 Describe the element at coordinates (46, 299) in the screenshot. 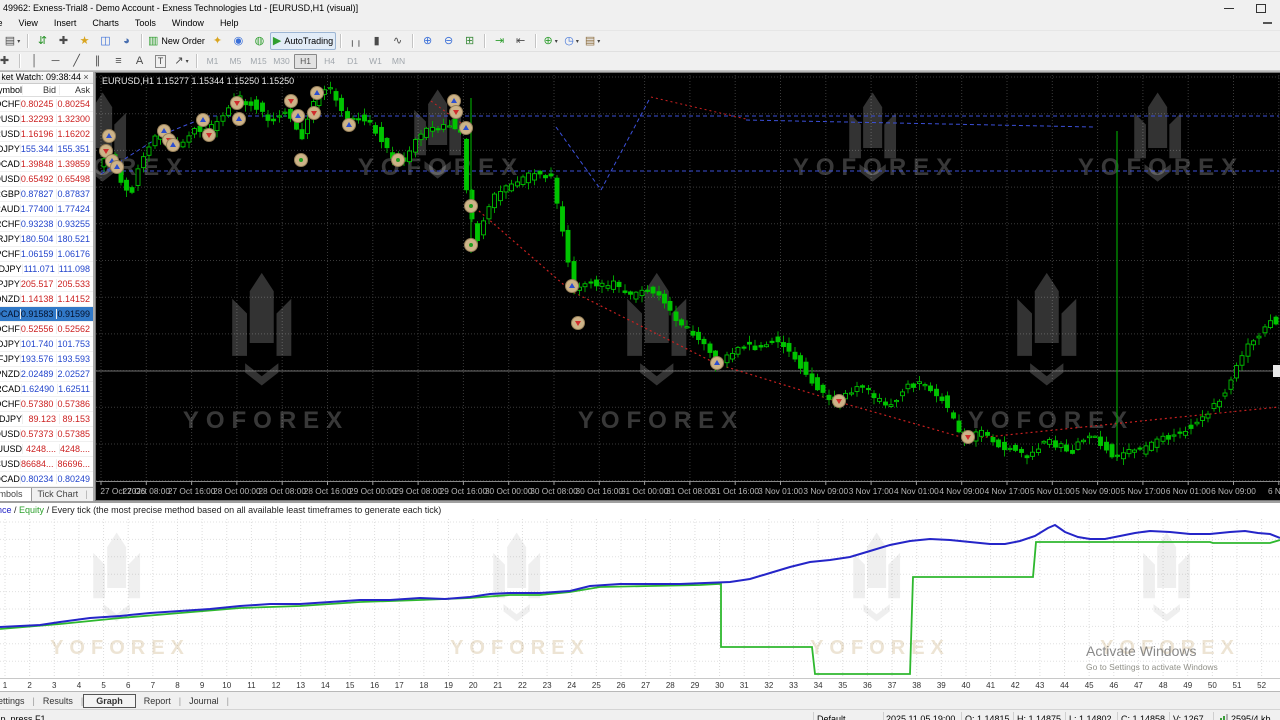

I see `market-watch-row: AUDNZD1.141381.14152` at that location.